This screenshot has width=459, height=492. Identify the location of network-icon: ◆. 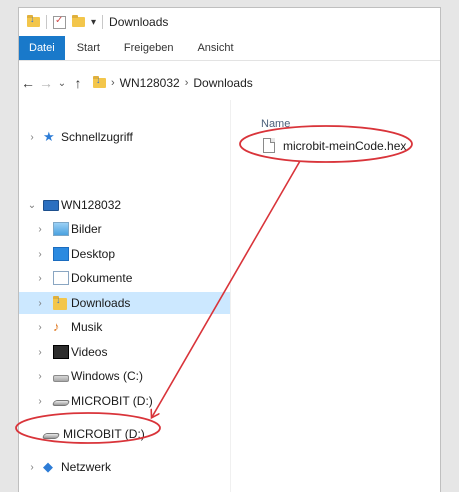
(48, 466).